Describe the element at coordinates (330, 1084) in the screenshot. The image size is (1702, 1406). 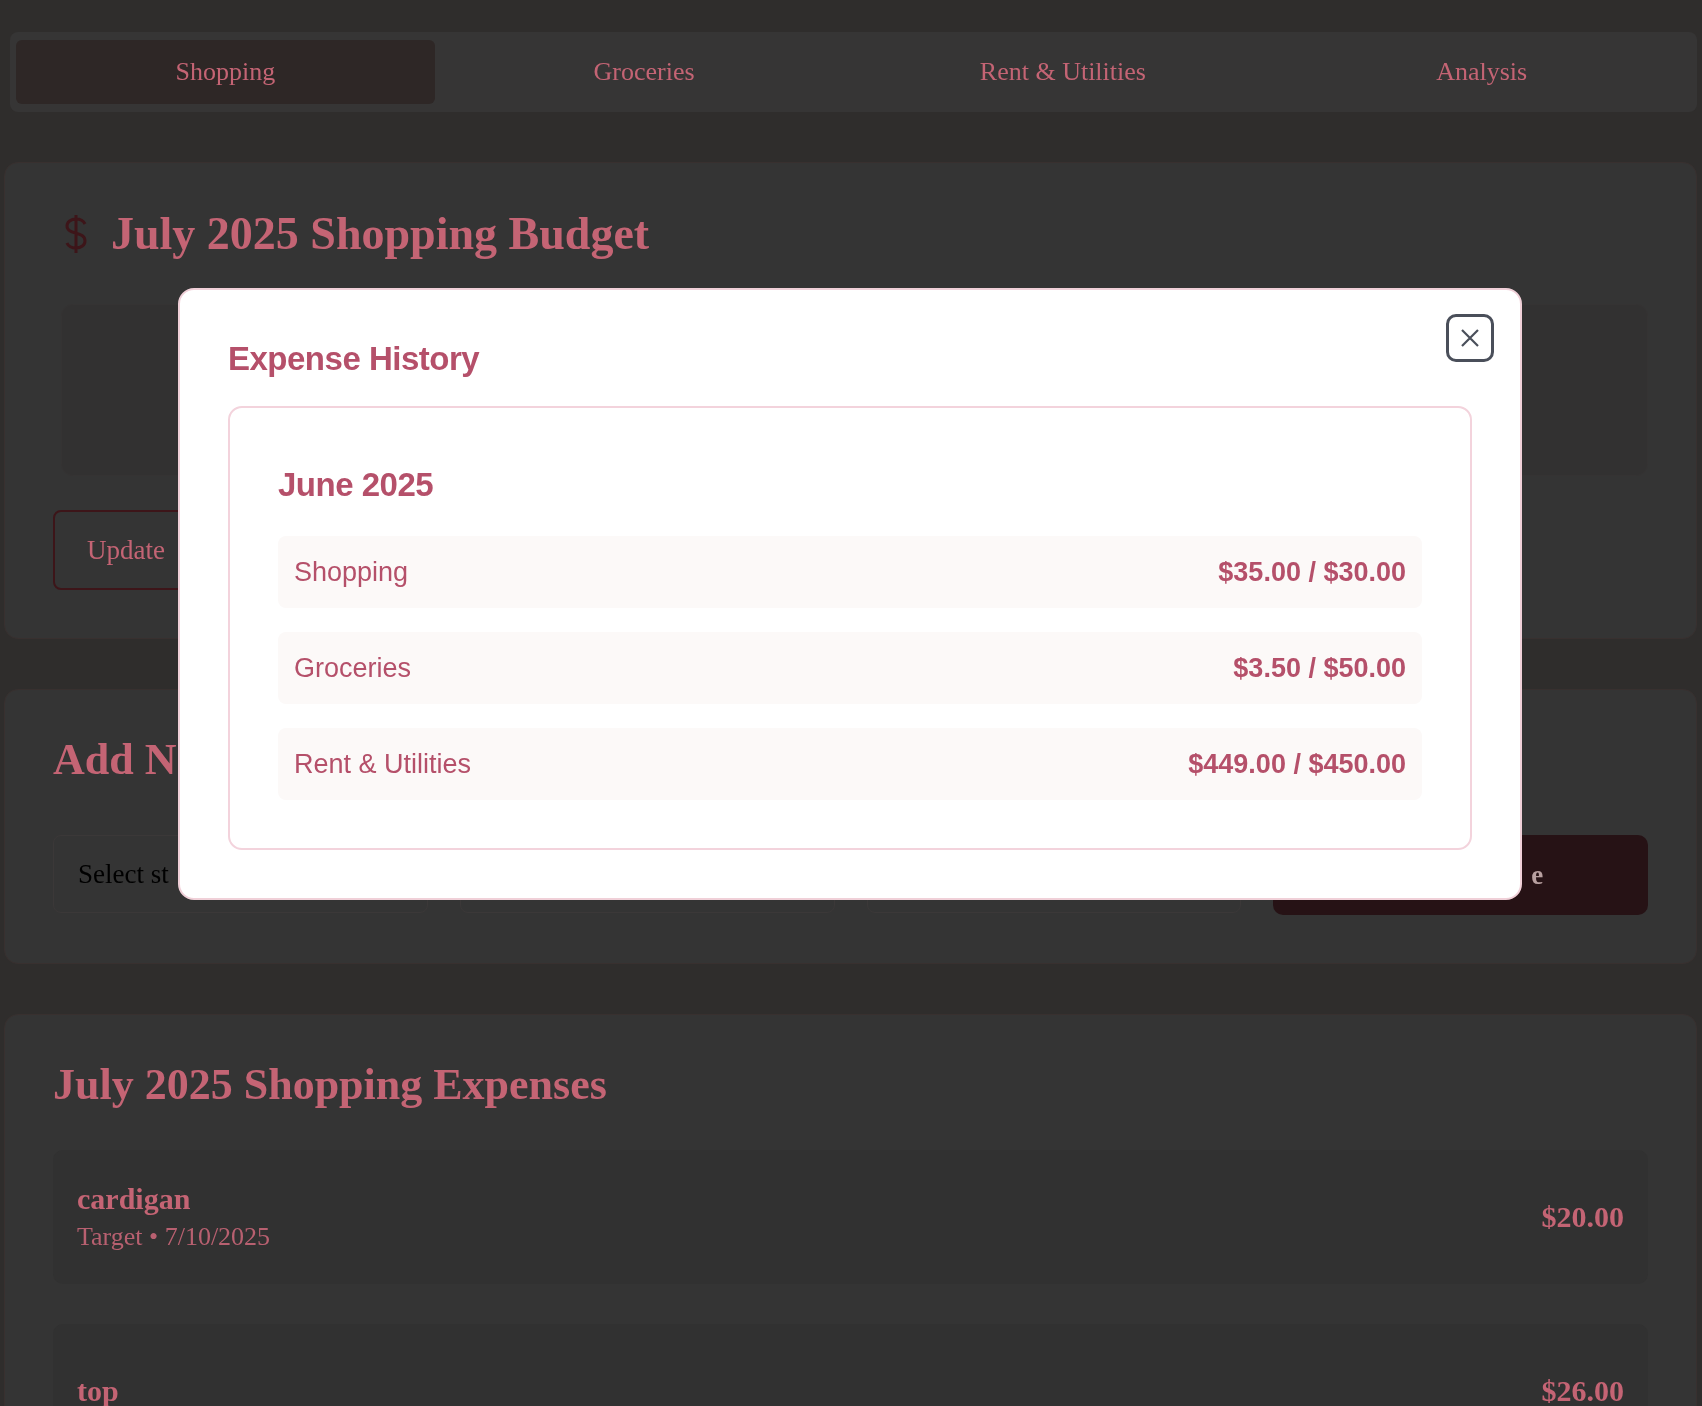
I see `expenses-title: July 2025 Shopping Expenses` at that location.